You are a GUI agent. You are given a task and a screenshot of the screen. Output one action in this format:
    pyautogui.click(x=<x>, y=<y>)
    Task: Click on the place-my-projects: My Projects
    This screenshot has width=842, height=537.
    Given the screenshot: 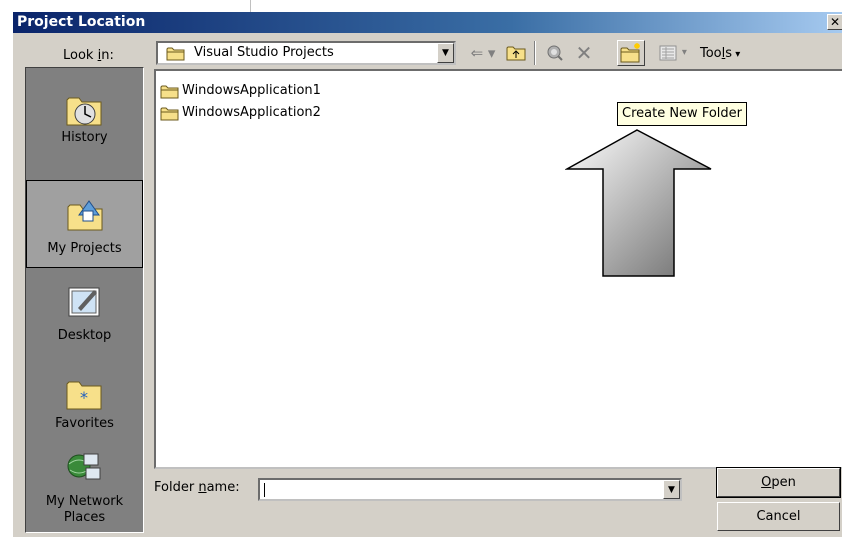 What is the action you would take?
    pyautogui.click(x=84, y=224)
    